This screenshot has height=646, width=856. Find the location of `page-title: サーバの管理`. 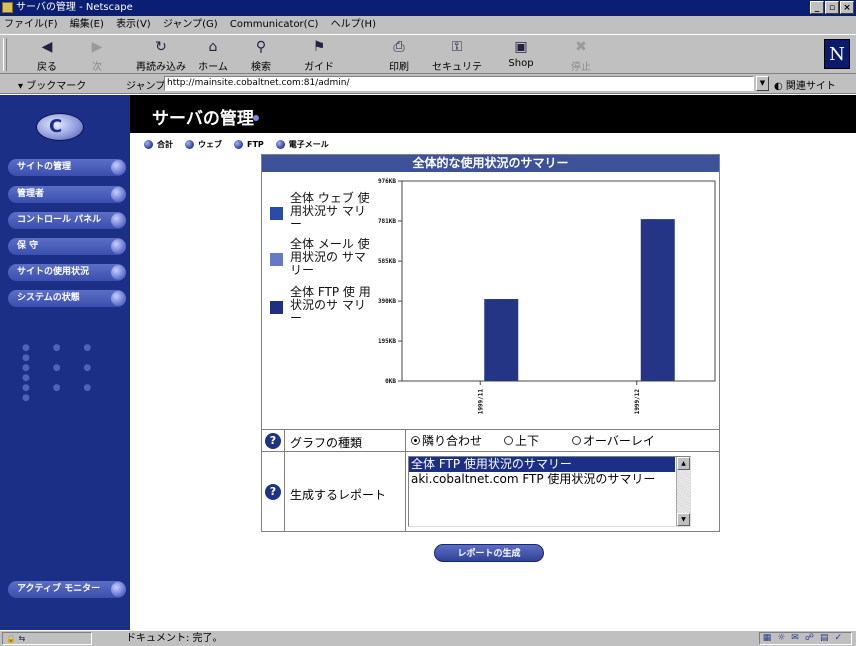

page-title: サーバの管理 is located at coordinates (203, 119).